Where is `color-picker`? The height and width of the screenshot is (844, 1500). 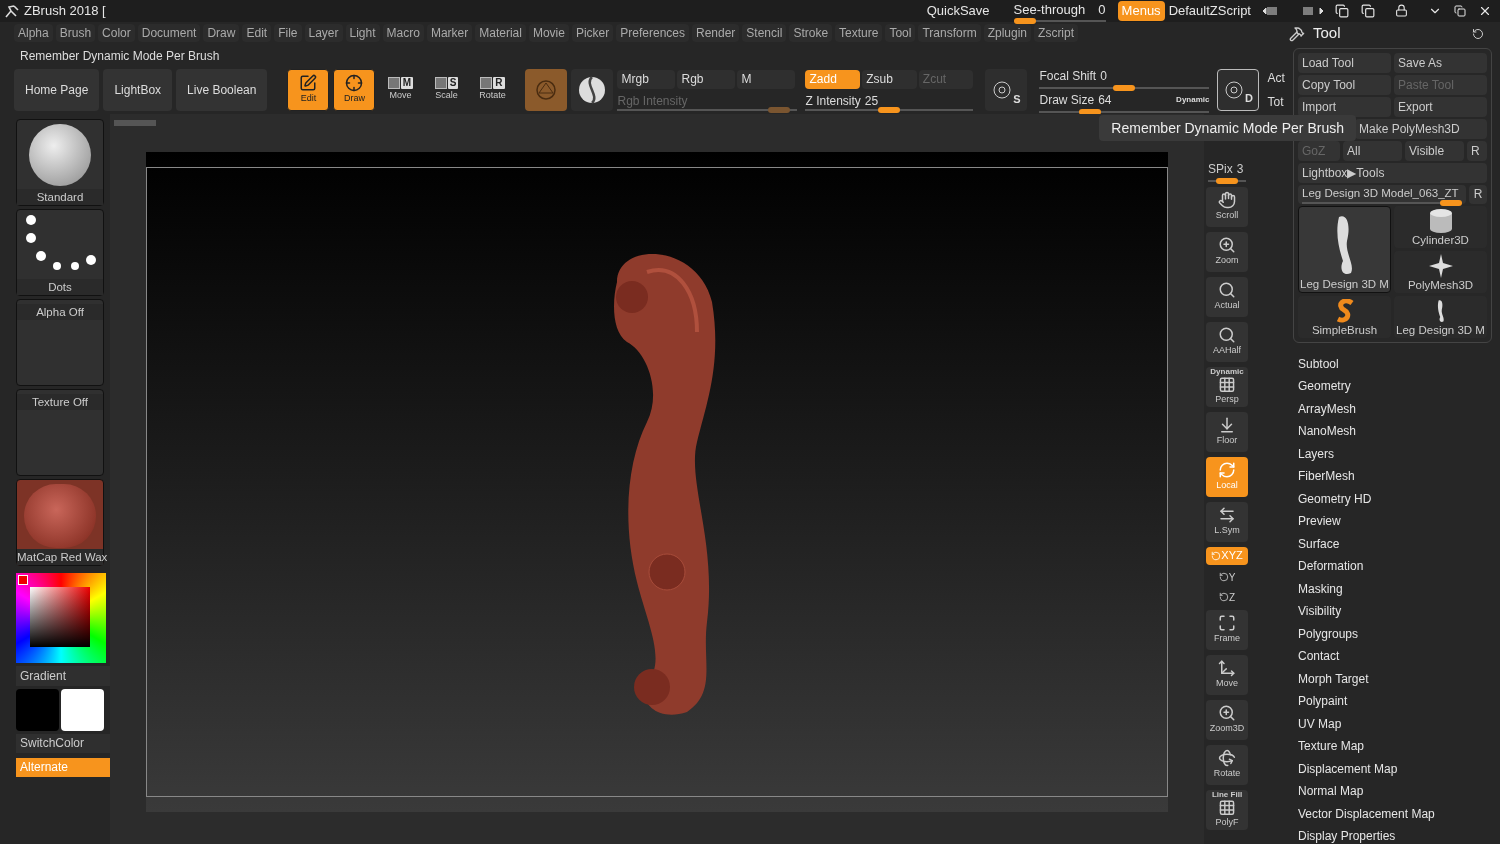 color-picker is located at coordinates (61, 617).